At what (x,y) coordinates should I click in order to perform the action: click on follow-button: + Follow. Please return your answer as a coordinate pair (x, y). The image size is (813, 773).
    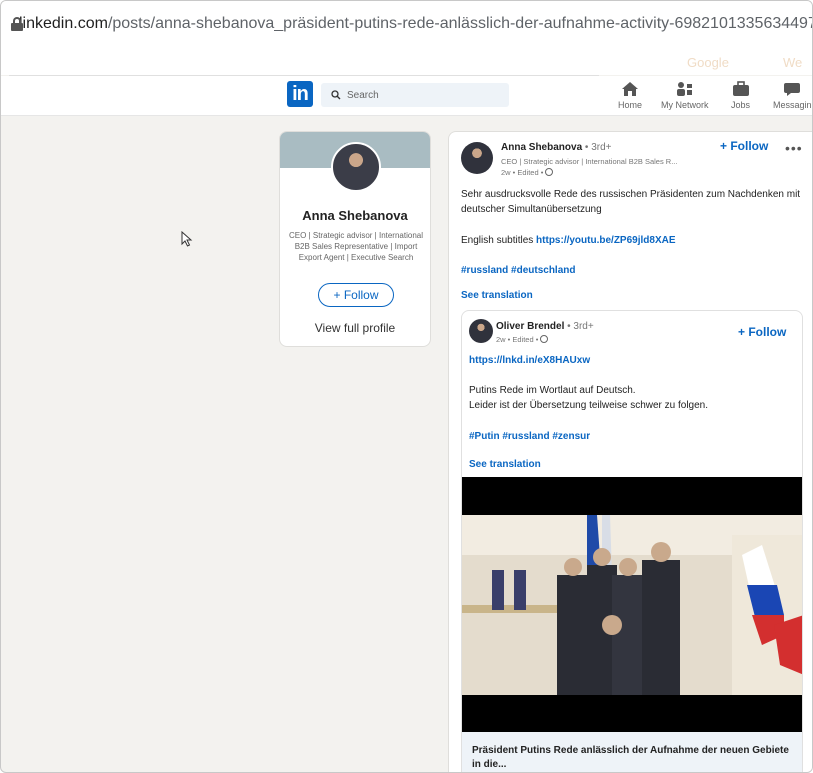
    Looking at the image, I should click on (356, 295).